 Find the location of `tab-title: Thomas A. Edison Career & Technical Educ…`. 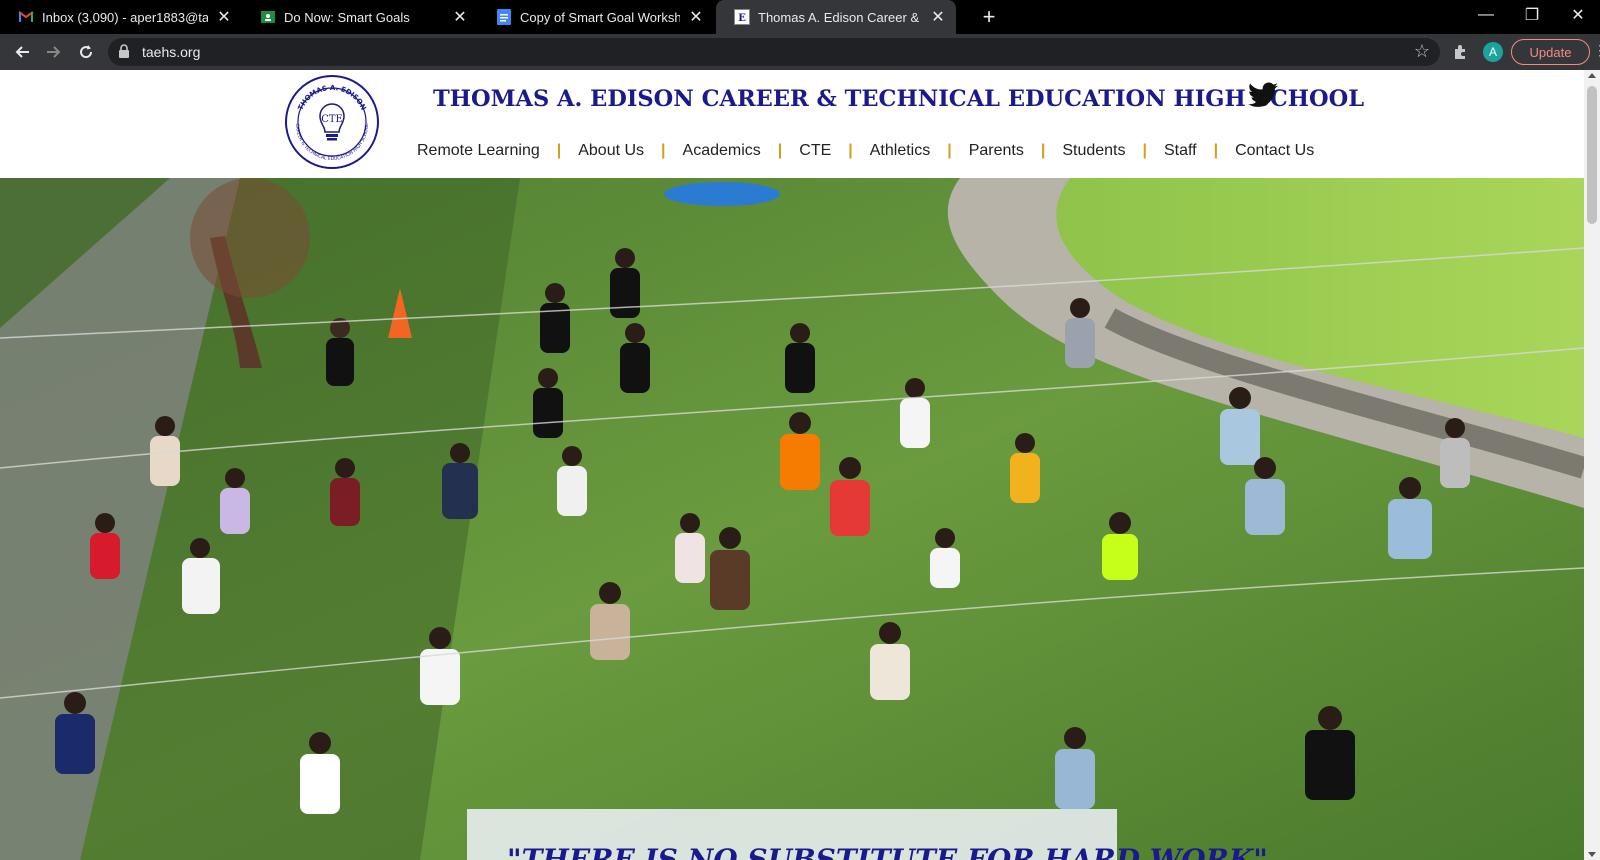

tab-title: Thomas A. Edison Career & Technical Educ… is located at coordinates (840, 17).